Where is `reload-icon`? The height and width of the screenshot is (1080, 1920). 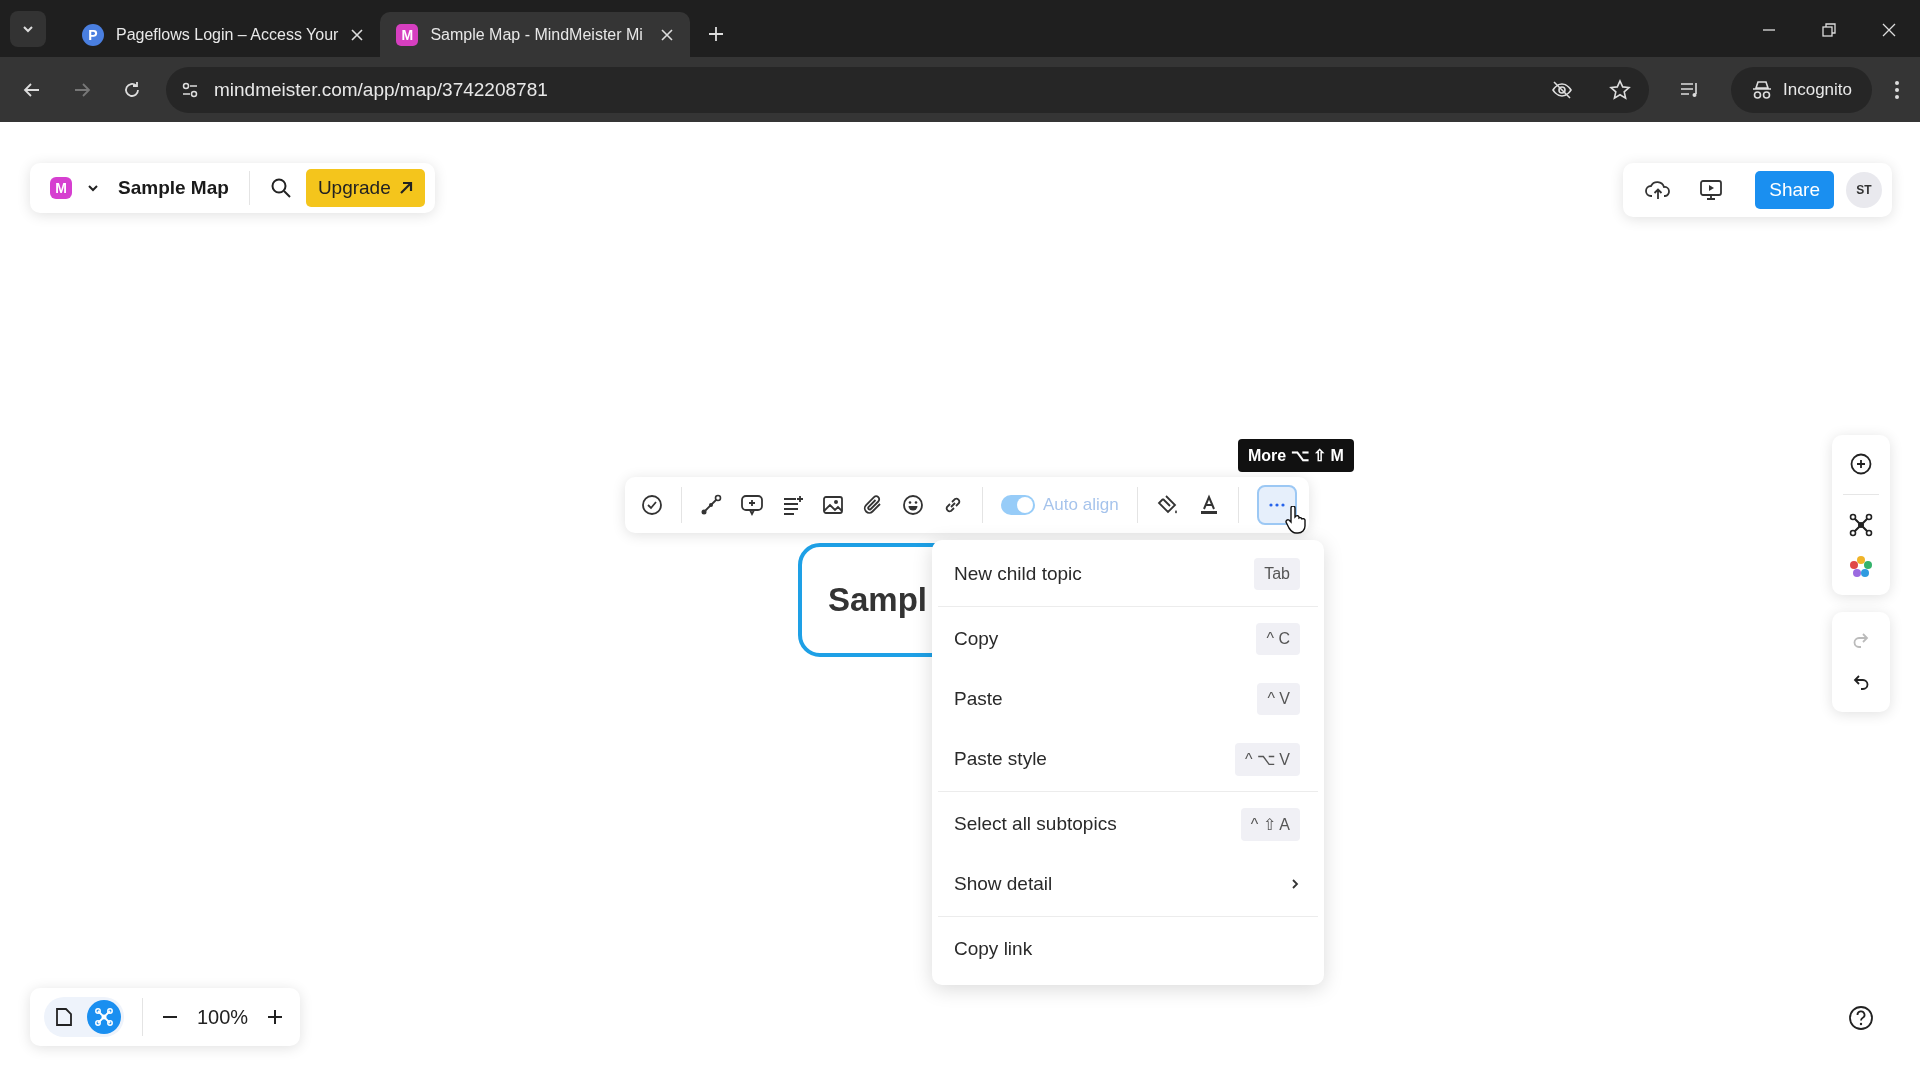
reload-icon is located at coordinates (132, 89).